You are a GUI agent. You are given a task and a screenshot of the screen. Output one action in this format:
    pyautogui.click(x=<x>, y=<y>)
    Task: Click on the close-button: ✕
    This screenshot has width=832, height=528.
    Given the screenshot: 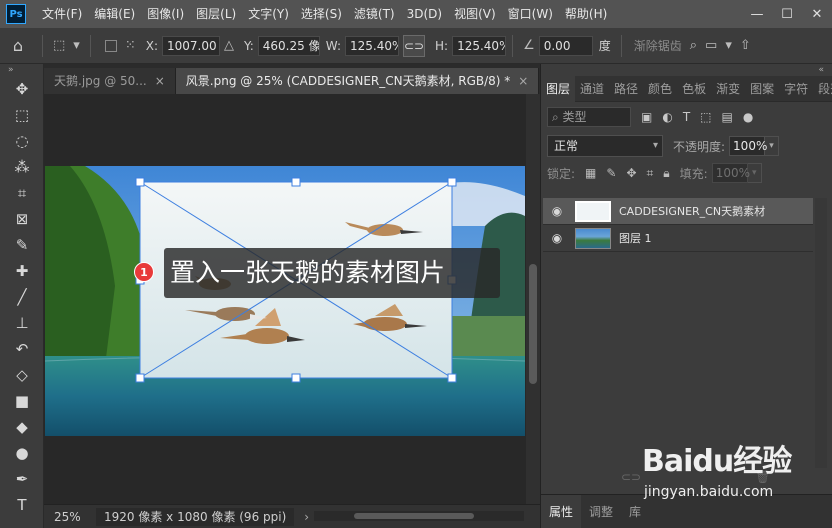 What is the action you would take?
    pyautogui.click(x=817, y=14)
    